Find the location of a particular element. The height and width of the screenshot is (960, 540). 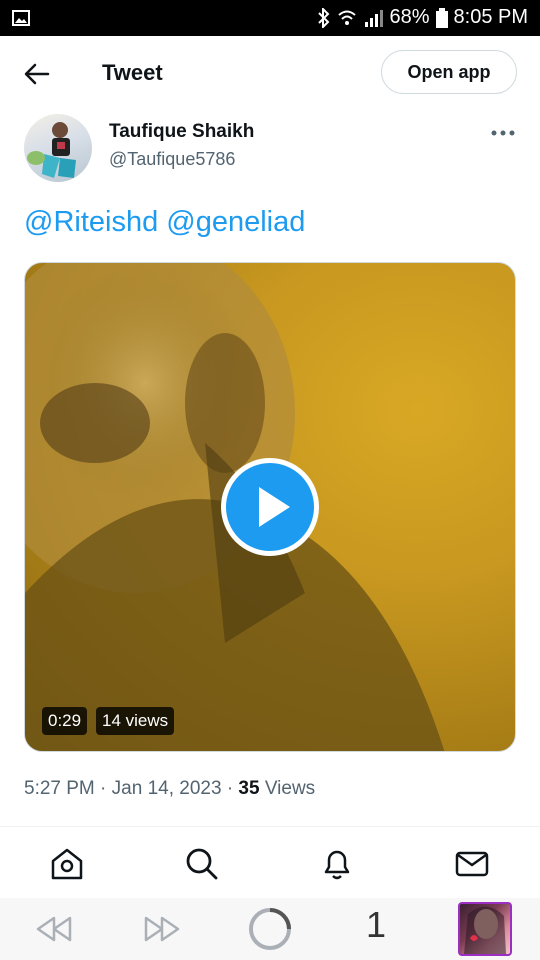

bluetooth-icon is located at coordinates (324, 17).